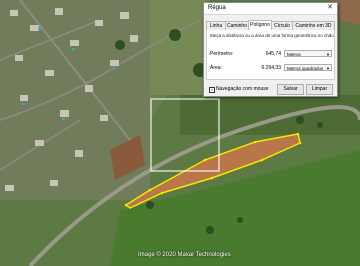 This screenshot has height=266, width=360. What do you see at coordinates (271, 68) in the screenshot?
I see `area-value: 6.294,33` at bounding box center [271, 68].